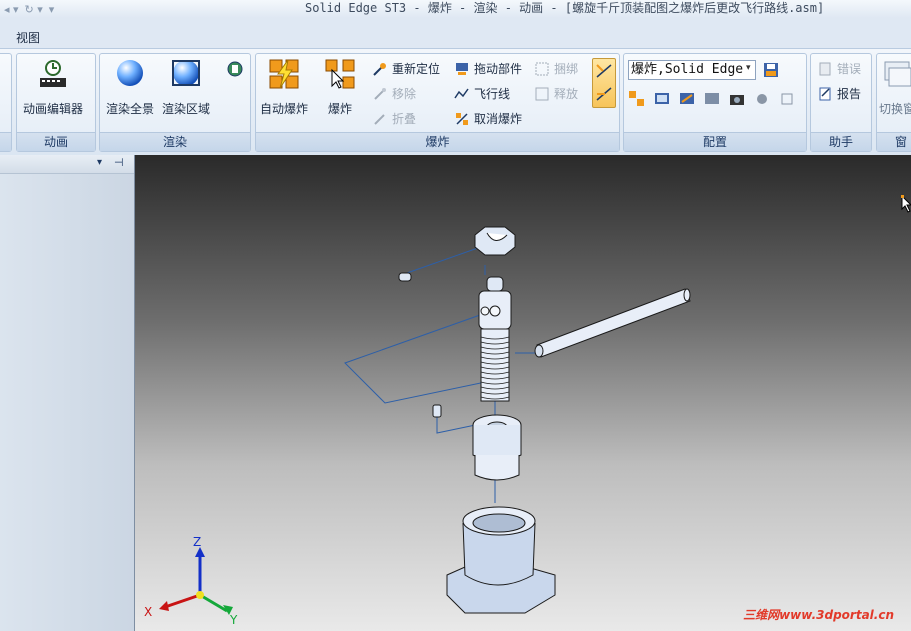 Image resolution: width=911 pixels, height=631 pixels. What do you see at coordinates (130, 73) in the screenshot?
I see `render-sphere-icon` at bounding box center [130, 73].